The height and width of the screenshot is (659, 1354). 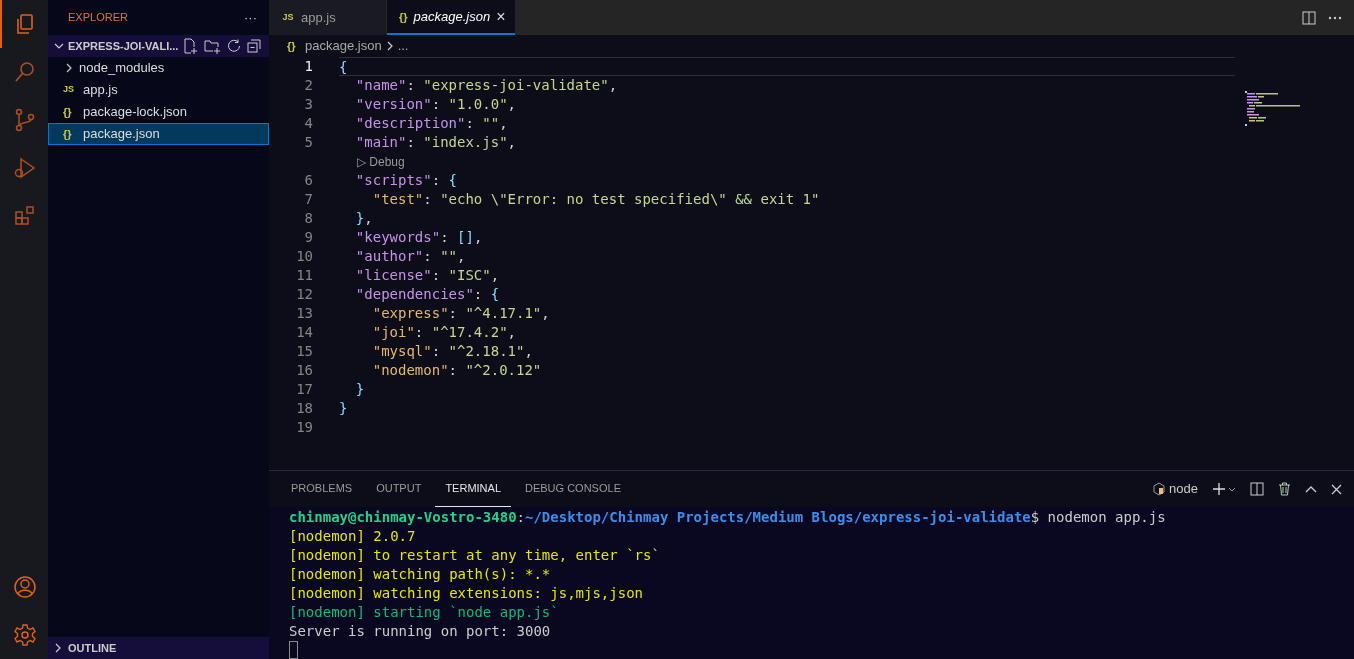 I want to click on line-number: 13, so click(x=304, y=313).